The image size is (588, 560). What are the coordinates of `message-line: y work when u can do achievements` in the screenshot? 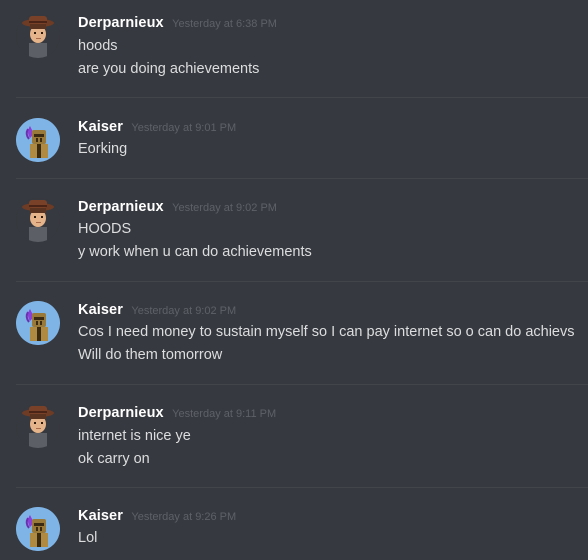 It's located at (195, 252).